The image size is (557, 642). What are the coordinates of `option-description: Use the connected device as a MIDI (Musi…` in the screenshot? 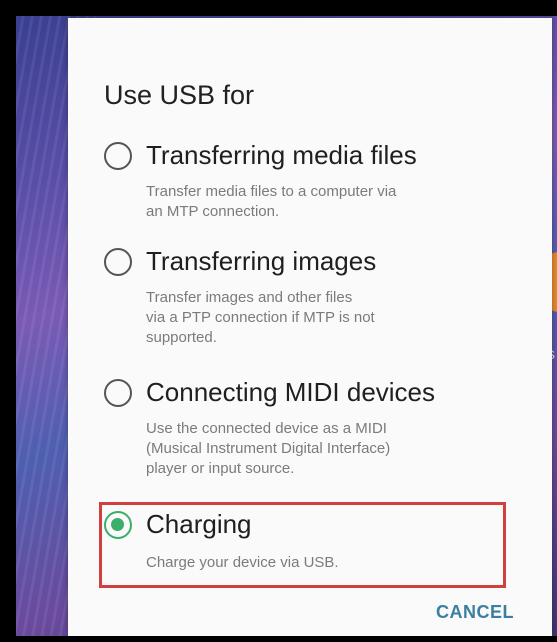 It's located at (268, 448).